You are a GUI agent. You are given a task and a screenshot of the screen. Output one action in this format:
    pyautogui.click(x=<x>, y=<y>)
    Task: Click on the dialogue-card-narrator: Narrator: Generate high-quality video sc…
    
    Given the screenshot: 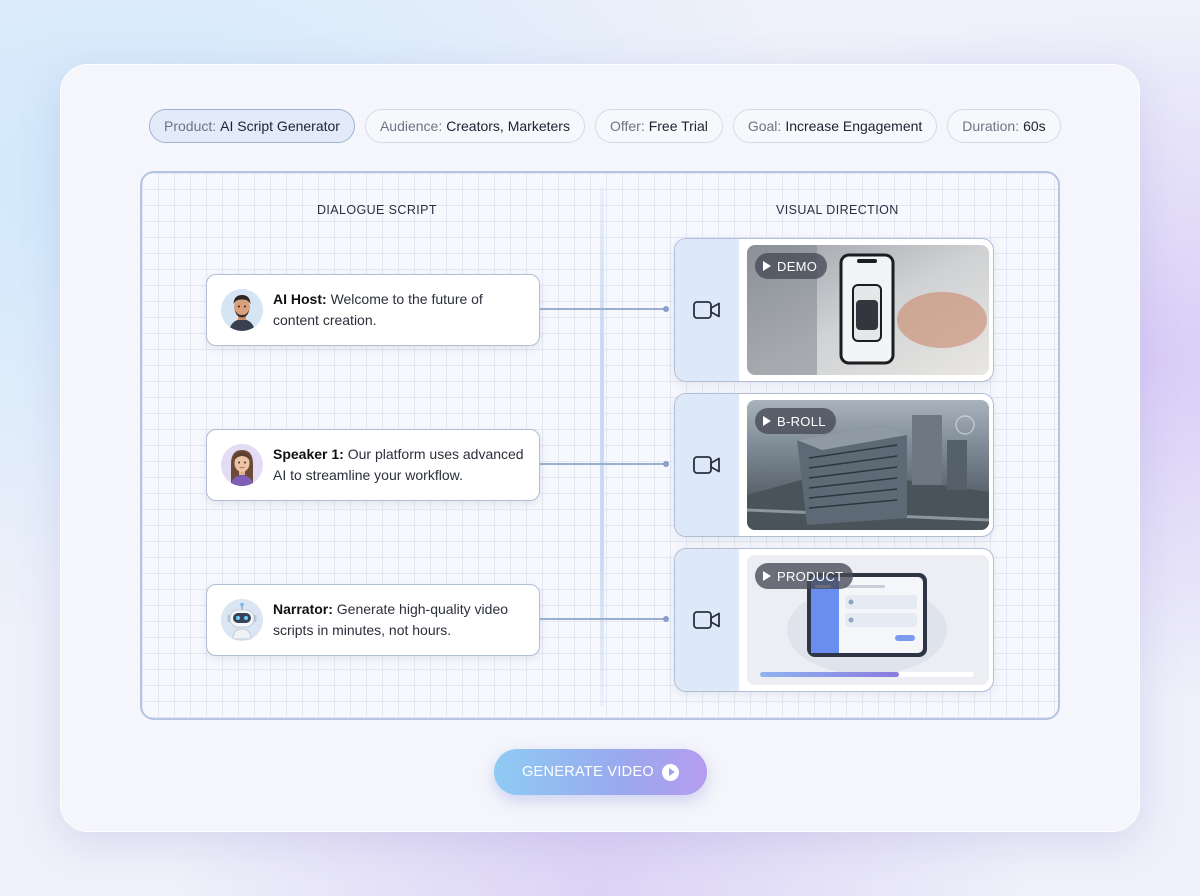 What is the action you would take?
    pyautogui.click(x=373, y=620)
    